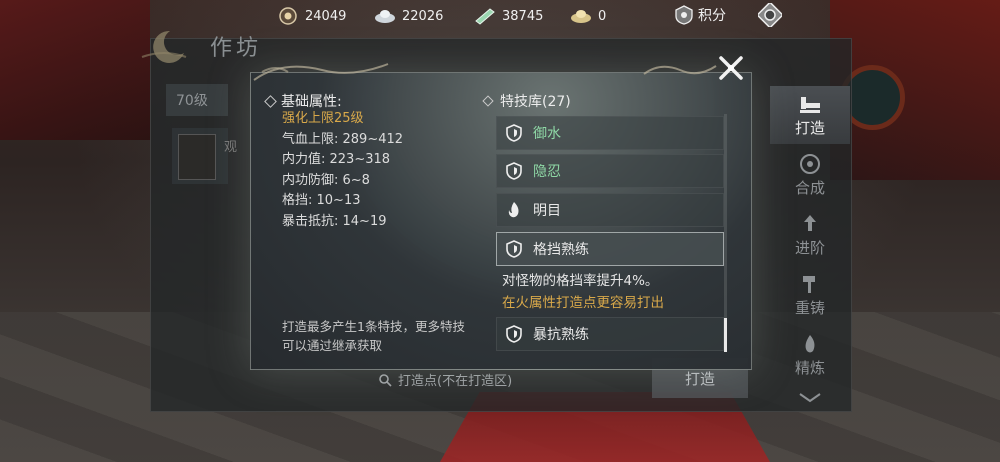  I want to click on cloud-ornament-left, so click(322, 69).